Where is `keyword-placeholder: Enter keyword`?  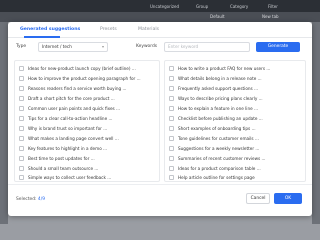 keyword-placeholder: Enter keyword is located at coordinates (183, 46).